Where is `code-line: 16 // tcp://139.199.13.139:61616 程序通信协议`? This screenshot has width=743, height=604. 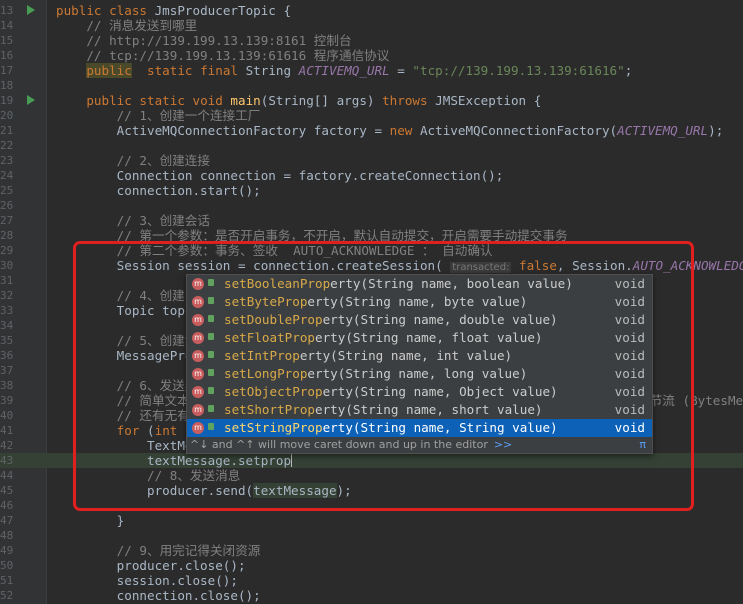
code-line: 16 // tcp://139.199.13.139:61616 程序通信协议 is located at coordinates (371, 55).